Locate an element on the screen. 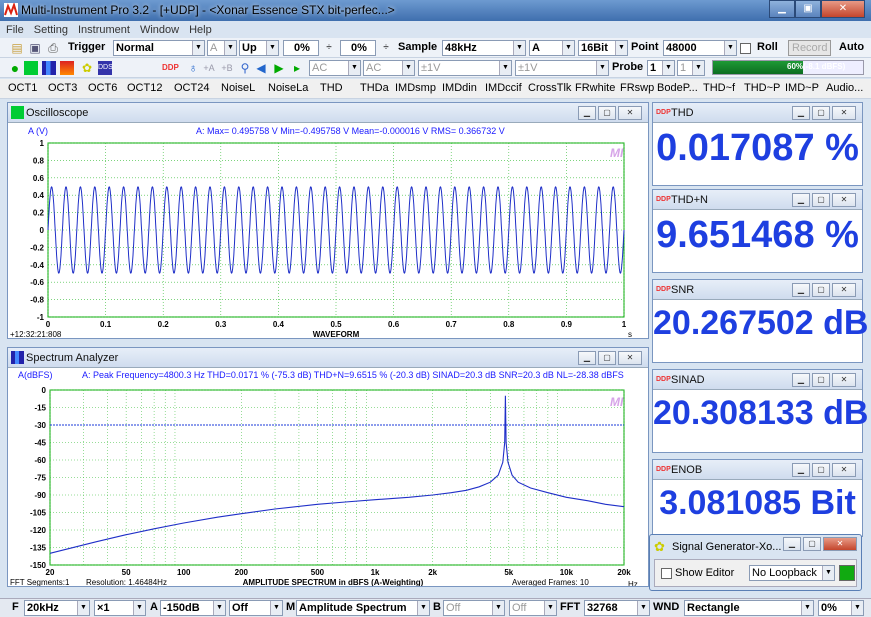  menu-setting: Setting is located at coordinates (51, 30).